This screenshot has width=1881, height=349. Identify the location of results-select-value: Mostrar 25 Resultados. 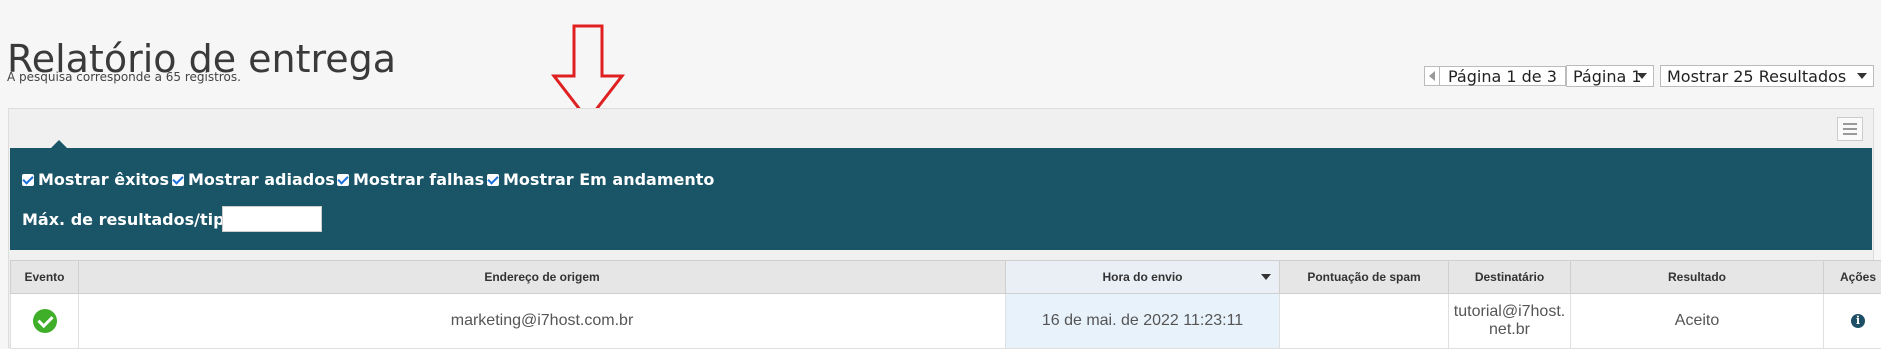
(1756, 76).